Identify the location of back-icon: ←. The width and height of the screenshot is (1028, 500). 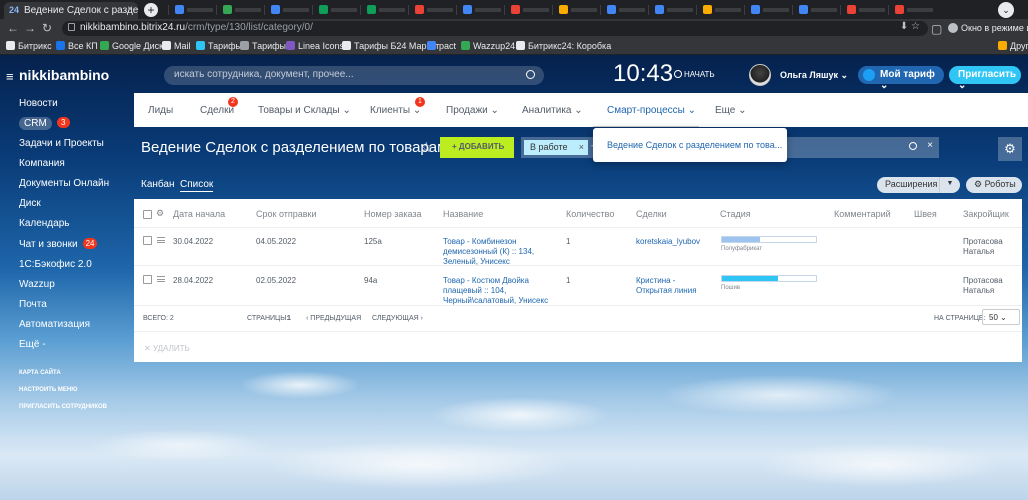
(13, 28).